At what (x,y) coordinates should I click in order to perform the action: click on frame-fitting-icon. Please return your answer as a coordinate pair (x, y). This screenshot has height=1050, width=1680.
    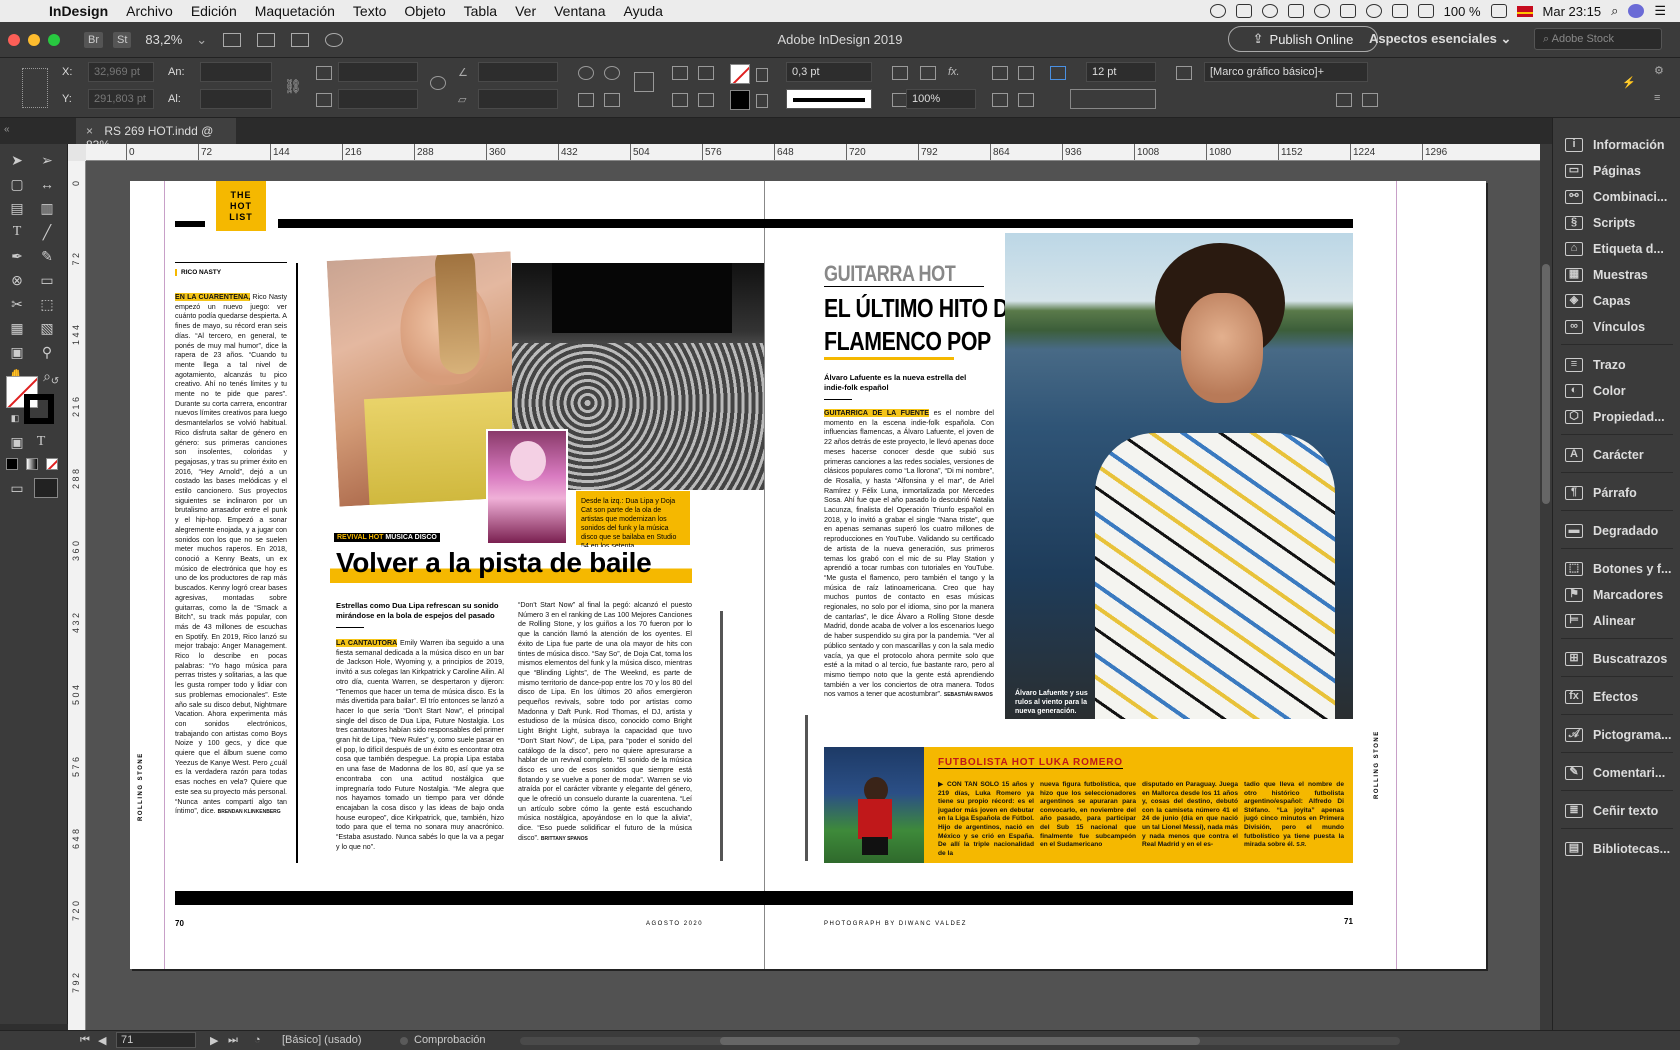
    Looking at the image, I should click on (900, 73).